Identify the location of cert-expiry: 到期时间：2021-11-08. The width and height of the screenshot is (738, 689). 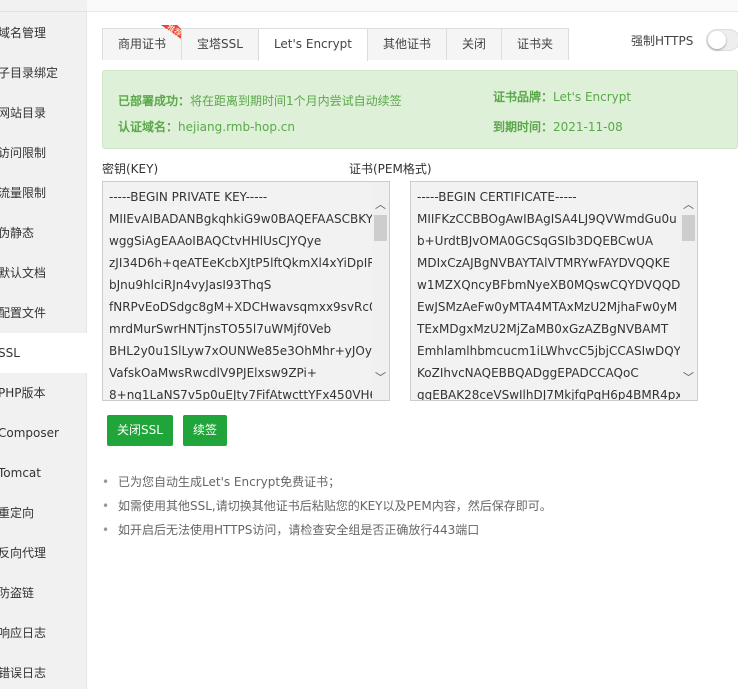
(558, 126).